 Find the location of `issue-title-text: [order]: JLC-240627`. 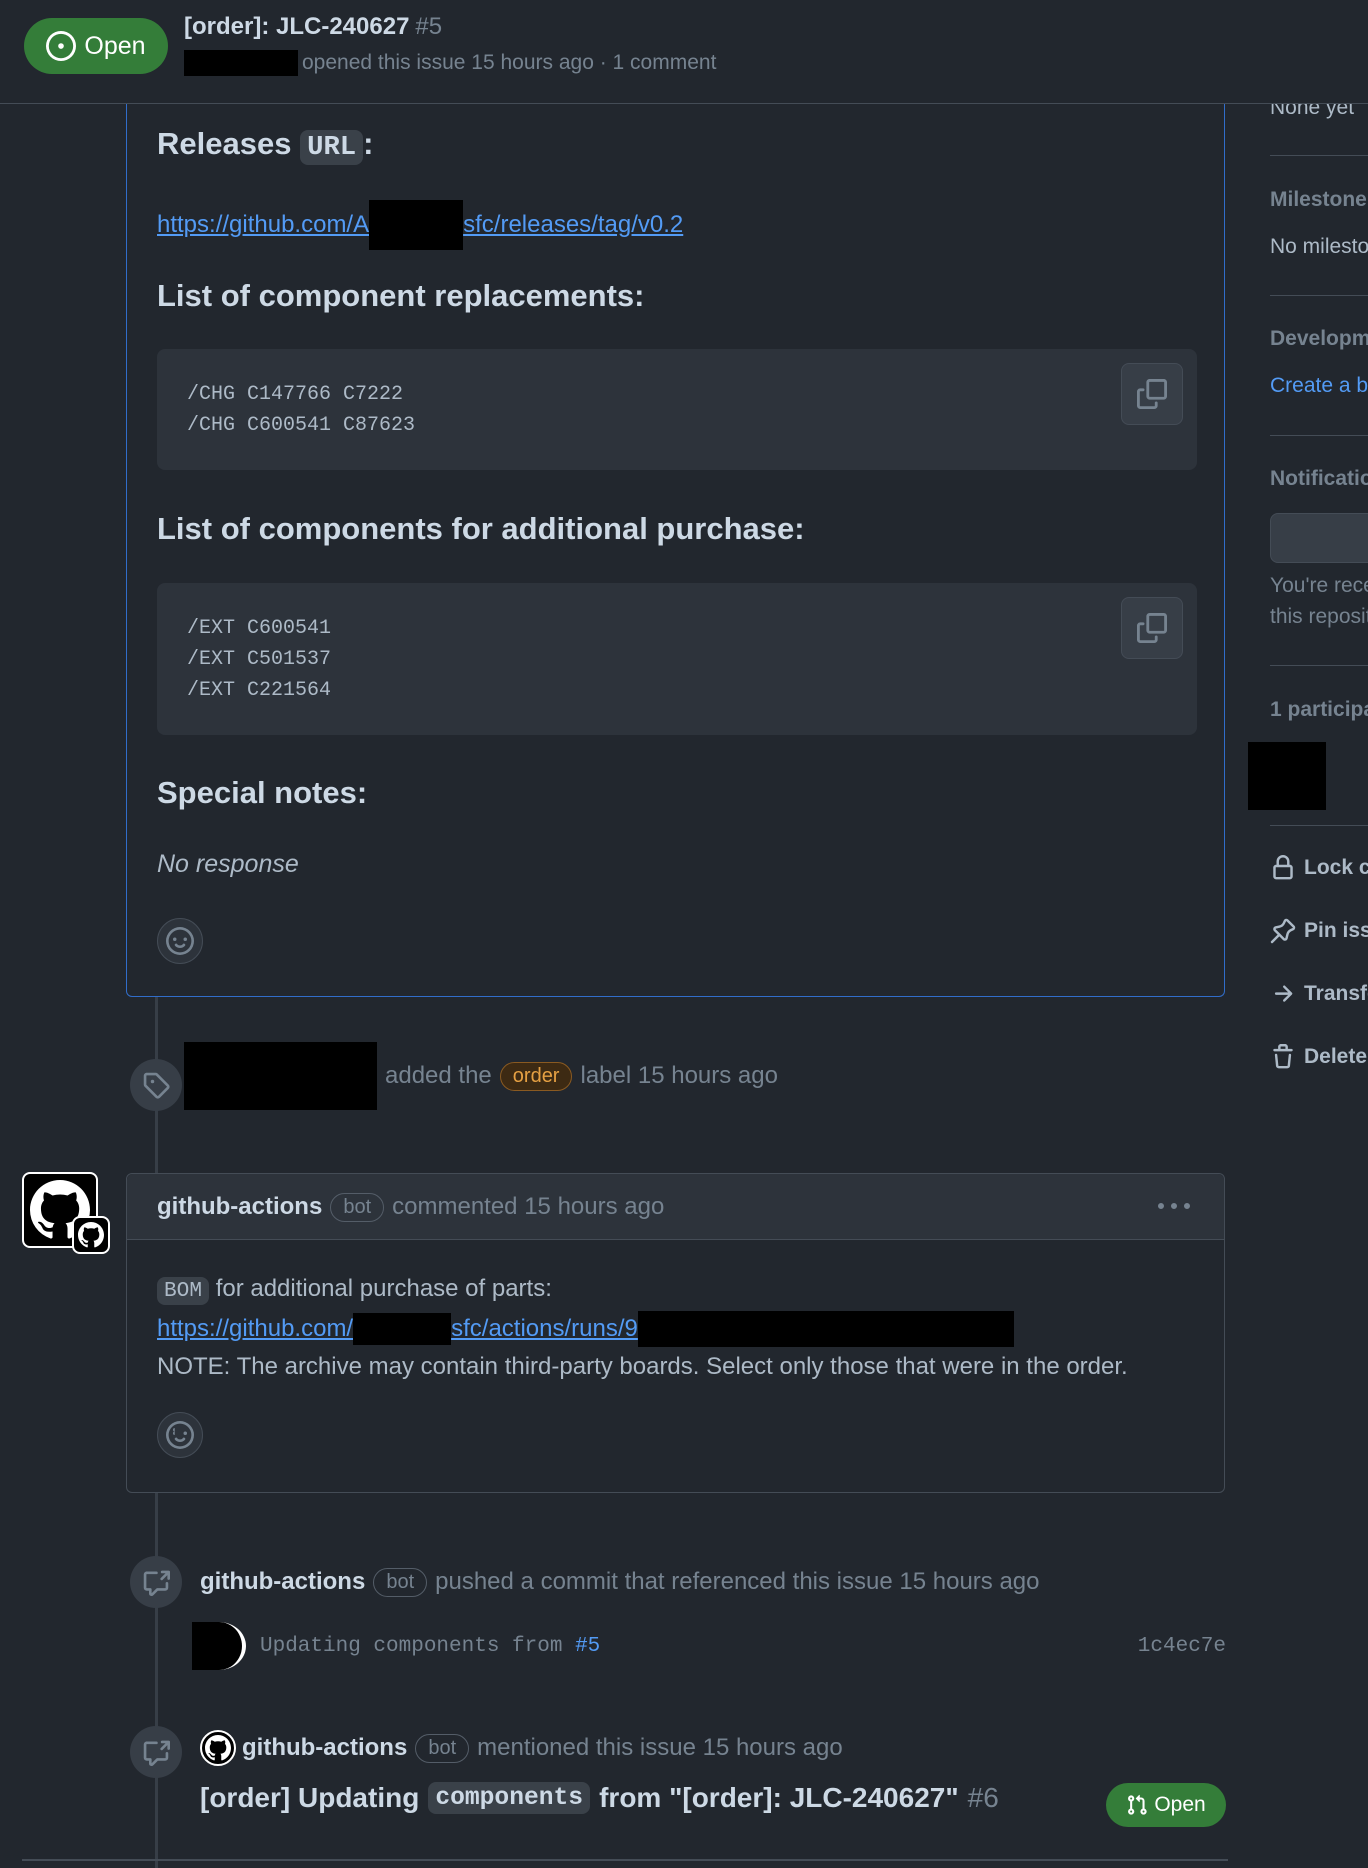

issue-title-text: [order]: JLC-240627 is located at coordinates (297, 26).